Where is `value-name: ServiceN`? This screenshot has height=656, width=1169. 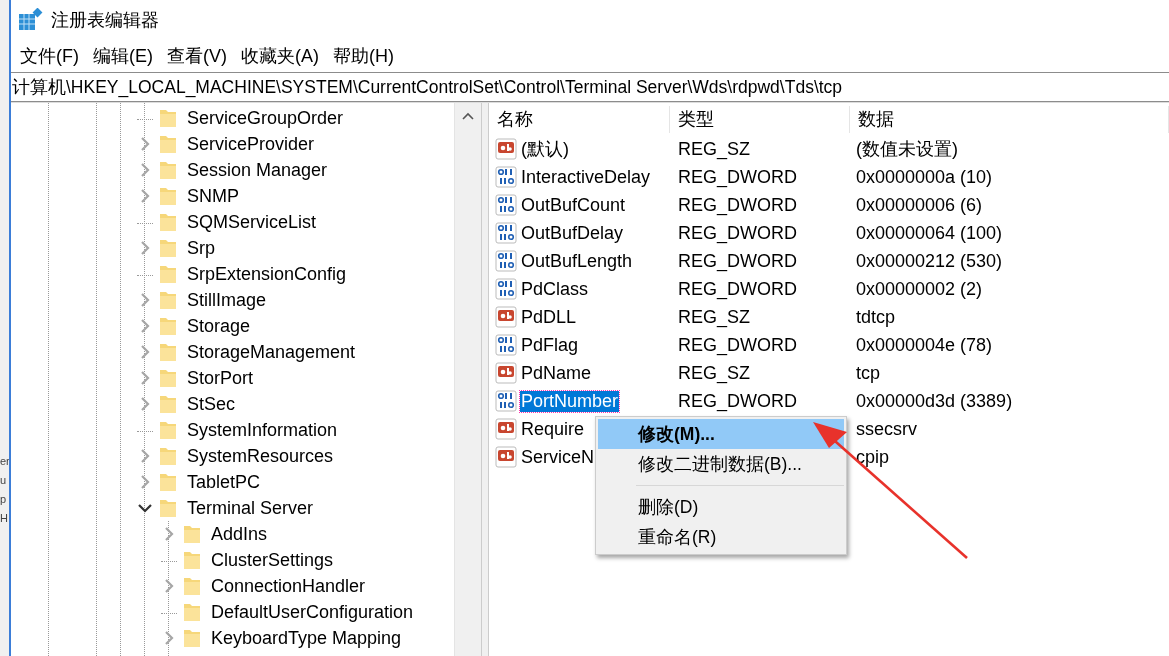 value-name: ServiceN is located at coordinates (558, 457).